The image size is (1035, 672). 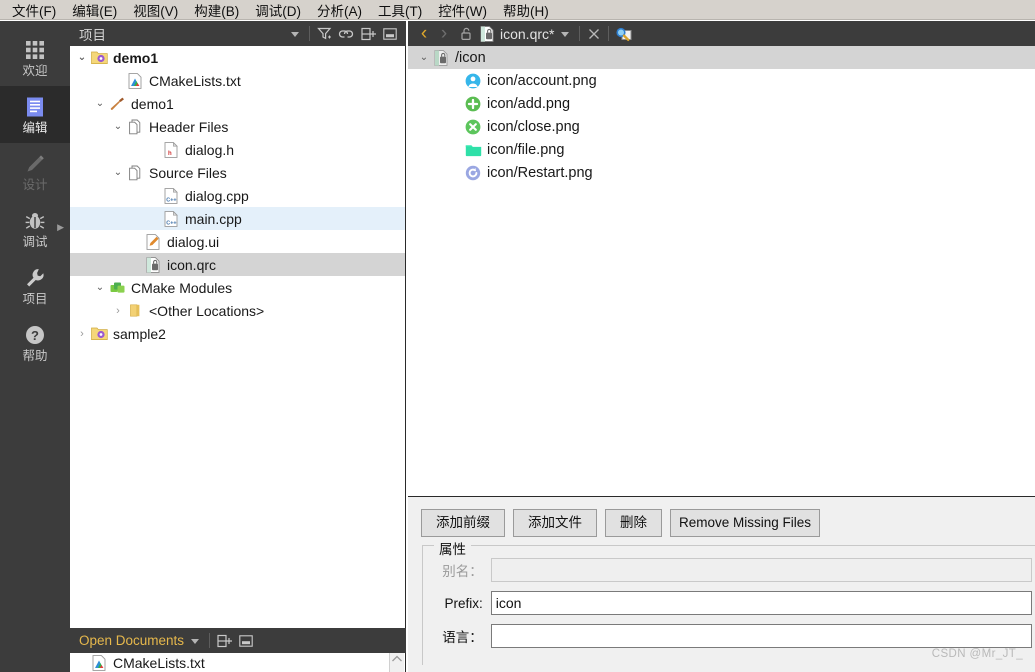 I want to click on tree-row-label: <Other Locations>, so click(x=207, y=310).